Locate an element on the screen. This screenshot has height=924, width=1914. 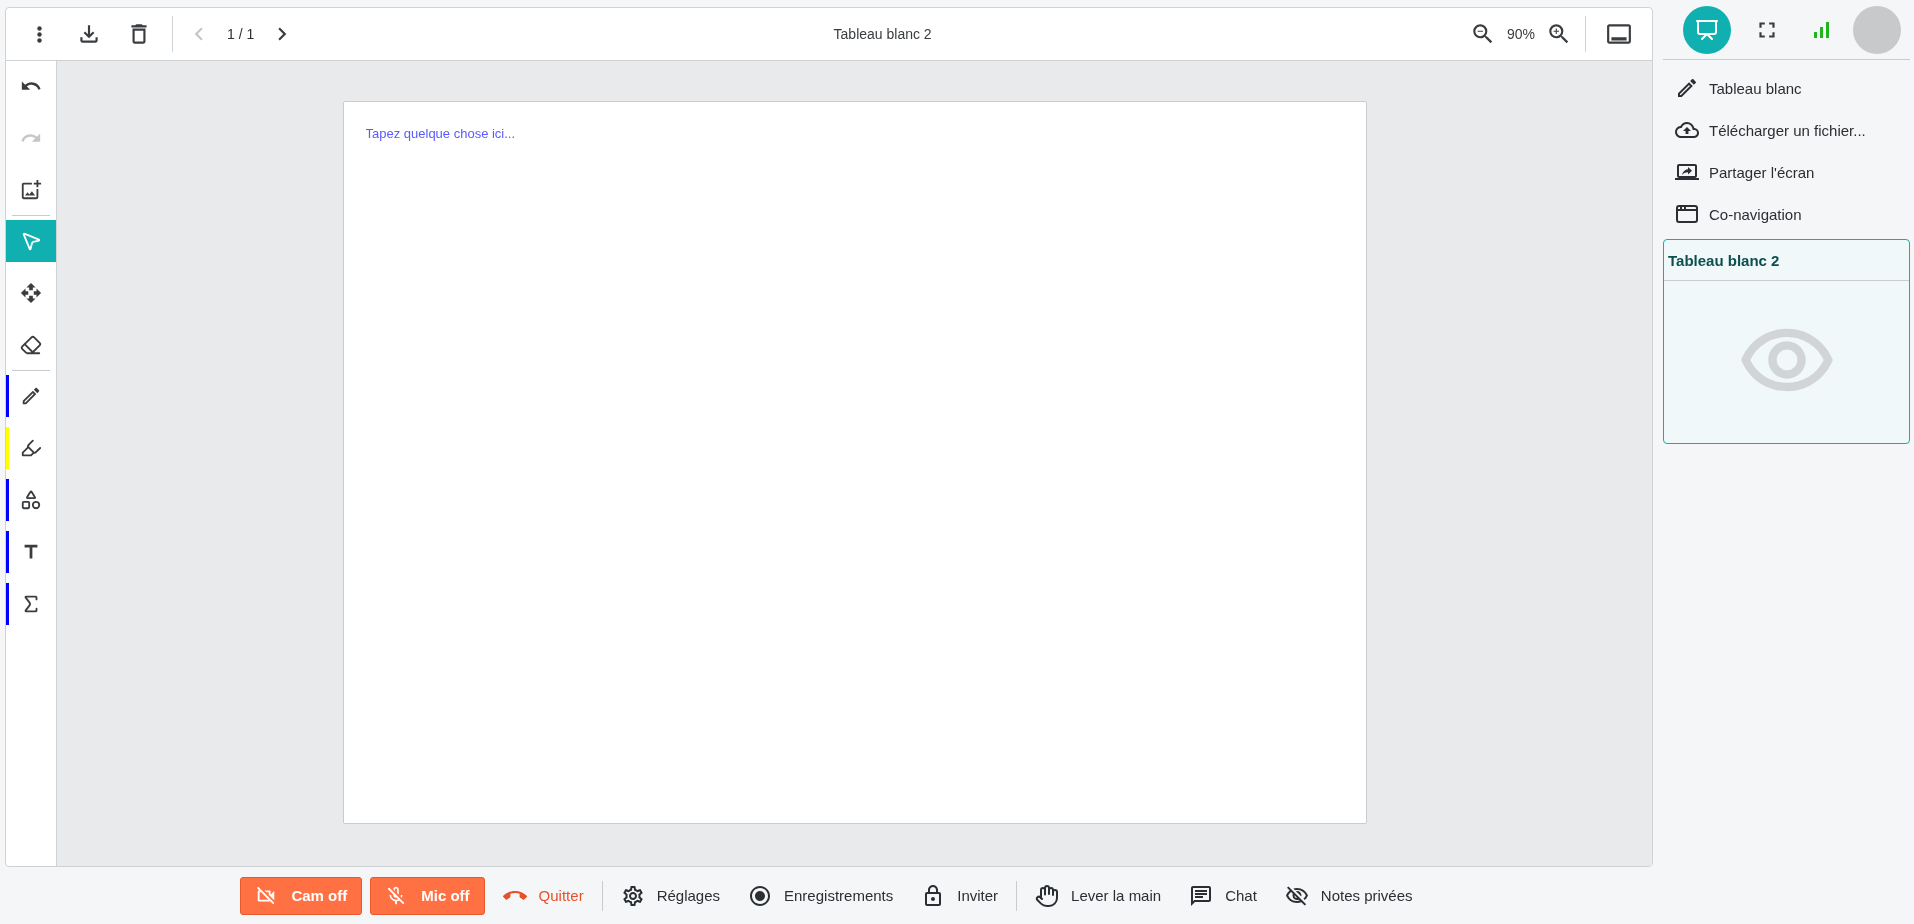
pointer-icon is located at coordinates (31, 241).